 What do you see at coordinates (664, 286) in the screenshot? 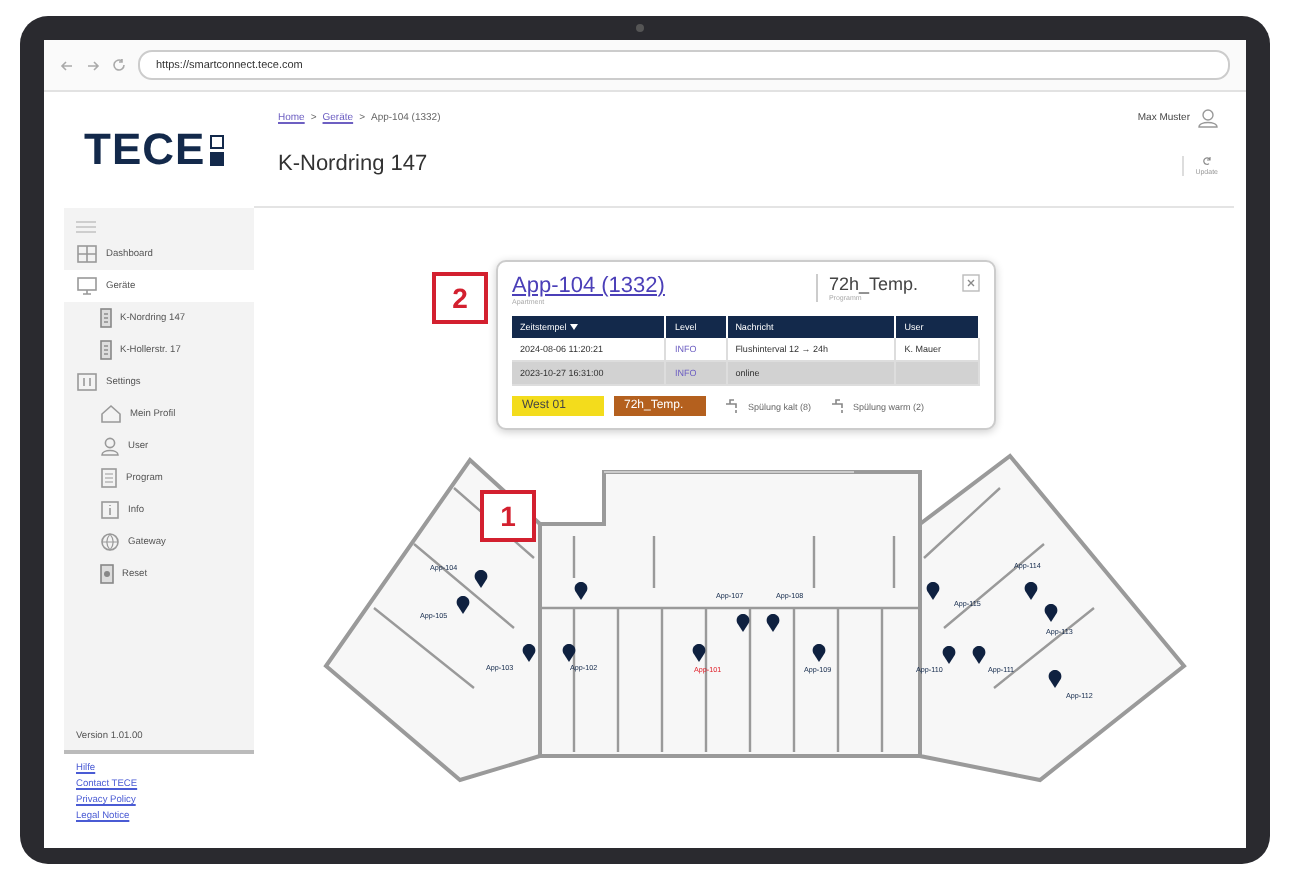
I see `apartment-link: App-104 (1332)` at bounding box center [664, 286].